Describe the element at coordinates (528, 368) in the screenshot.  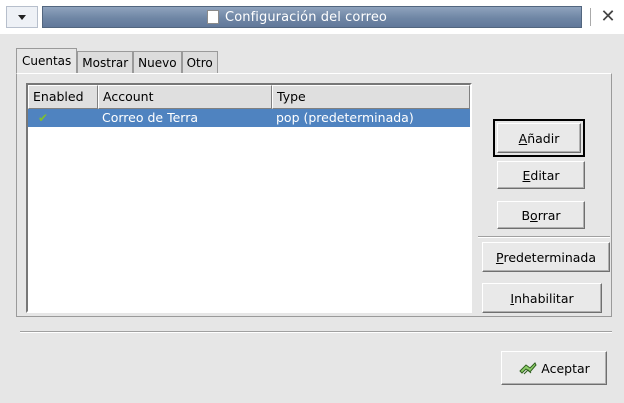
I see `handshake-icon` at that location.